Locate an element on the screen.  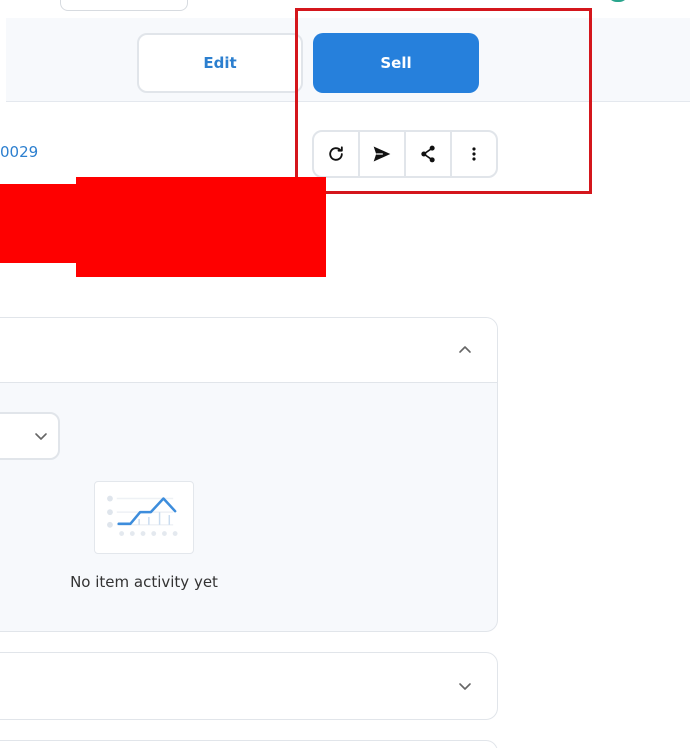
share-icon is located at coordinates (428, 154).